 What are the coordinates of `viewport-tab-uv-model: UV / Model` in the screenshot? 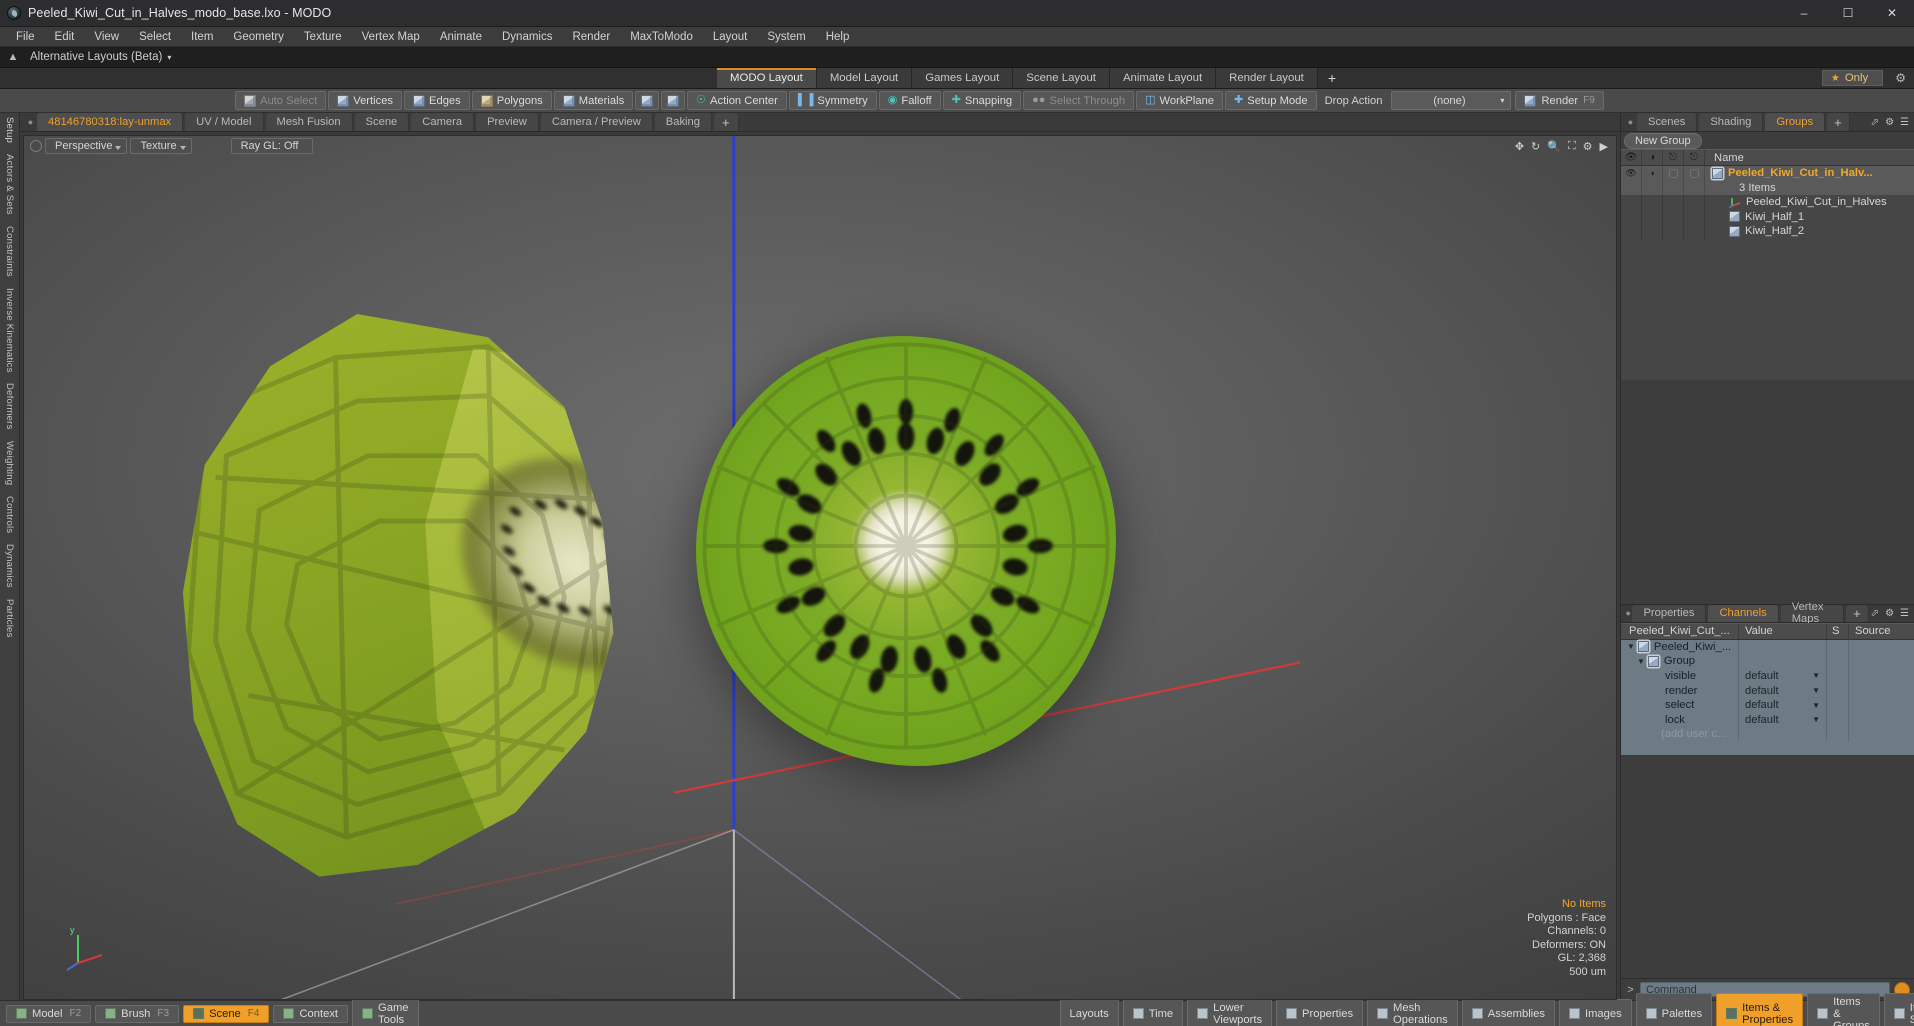 It's located at (224, 122).